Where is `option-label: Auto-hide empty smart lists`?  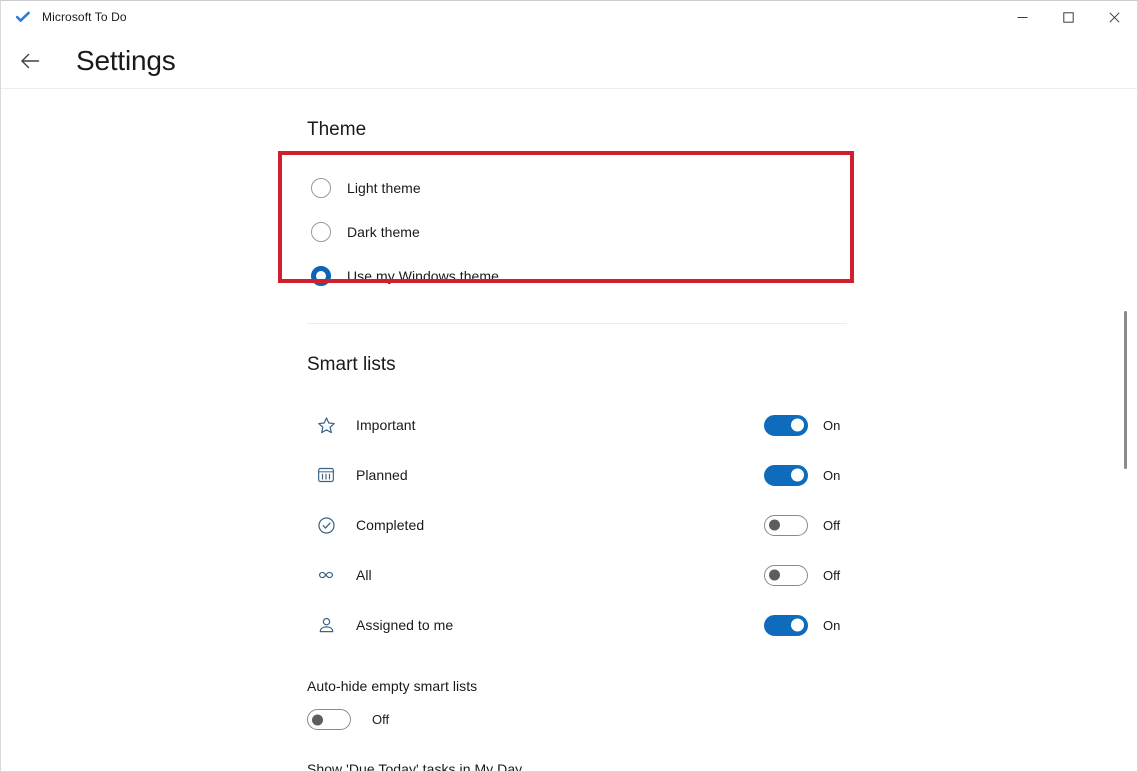 option-label: Auto-hide empty smart lists is located at coordinates (392, 686).